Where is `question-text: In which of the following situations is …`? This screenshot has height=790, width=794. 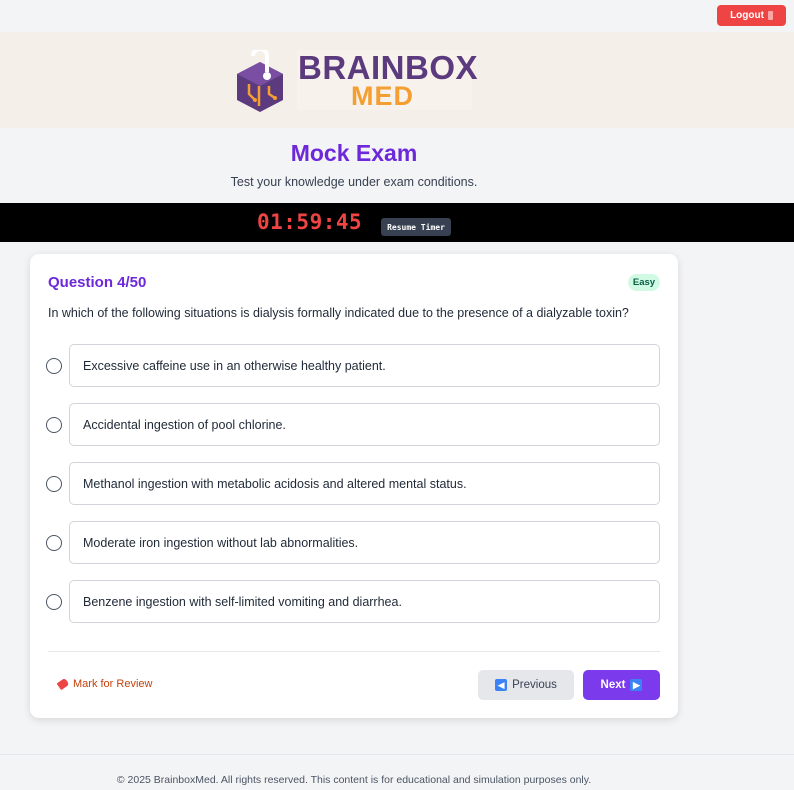
question-text: In which of the following situations is … is located at coordinates (338, 313).